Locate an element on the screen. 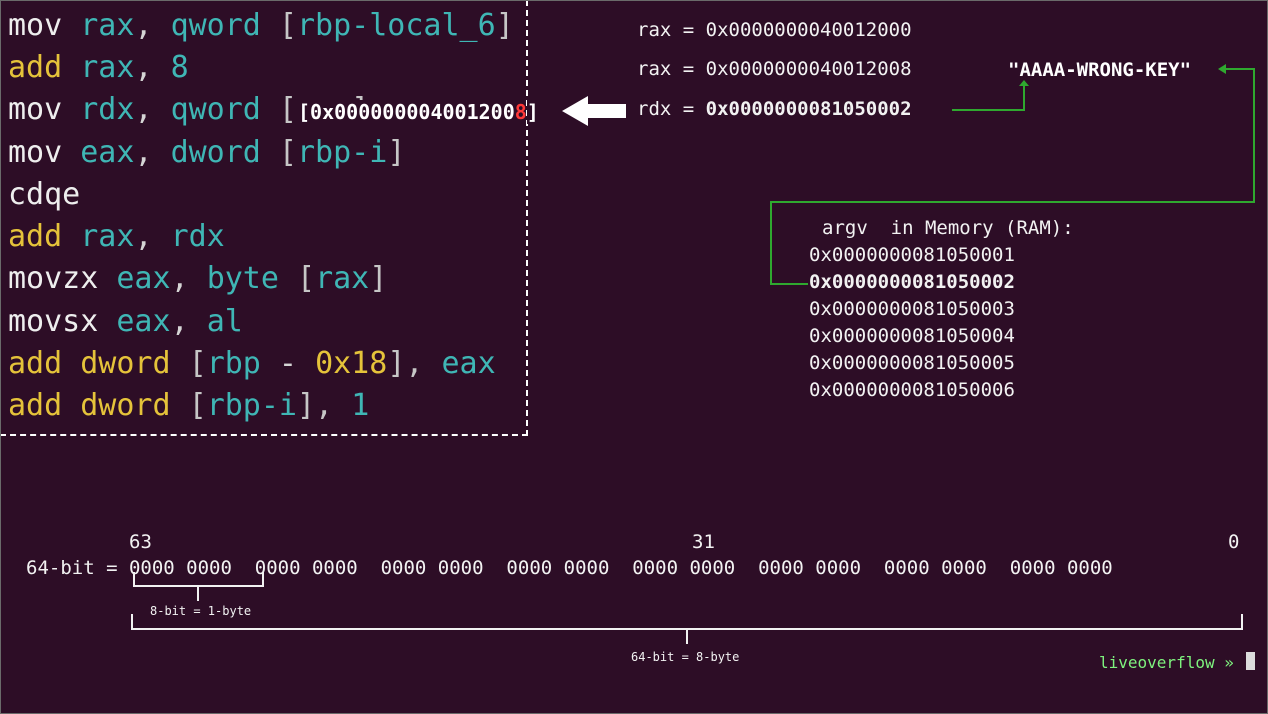 This screenshot has height=714, width=1268. terminal-cursor is located at coordinates (1250, 661).